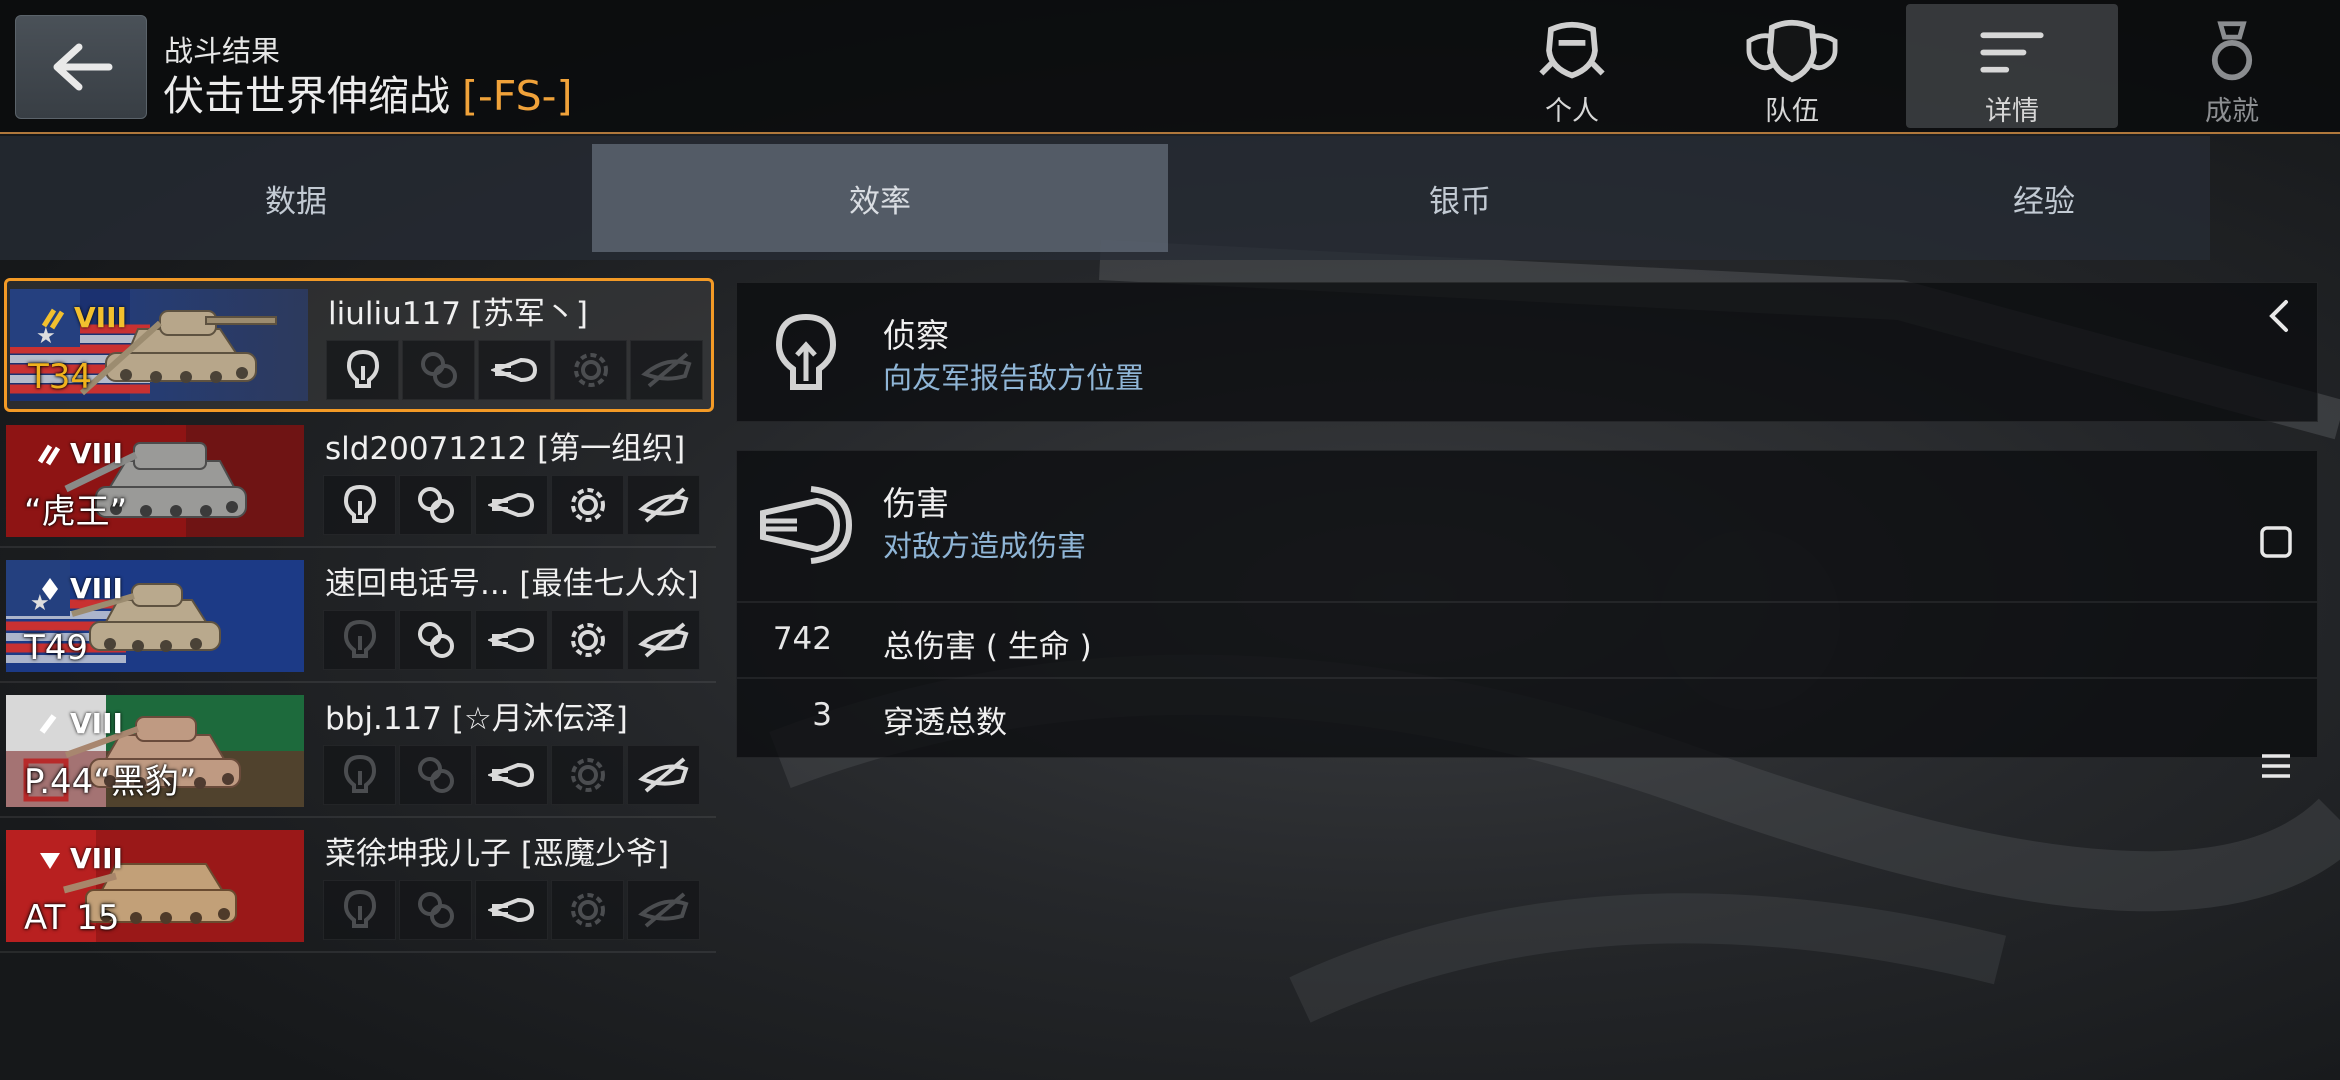 This screenshot has width=2340, height=1080. What do you see at coordinates (2279, 316) in the screenshot?
I see `chevron-left-icon` at bounding box center [2279, 316].